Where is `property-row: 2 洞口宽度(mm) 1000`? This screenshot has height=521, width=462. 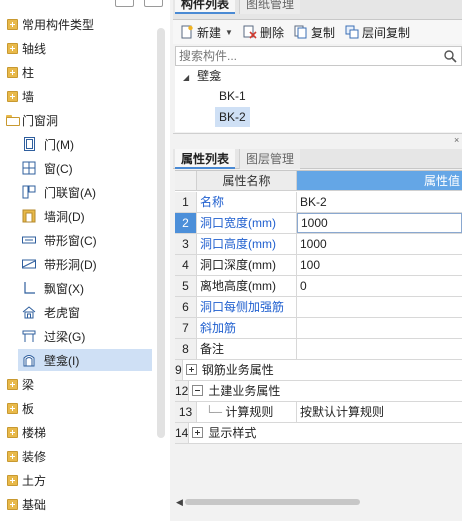 property-row: 2 洞口宽度(mm) 1000 is located at coordinates (318, 223).